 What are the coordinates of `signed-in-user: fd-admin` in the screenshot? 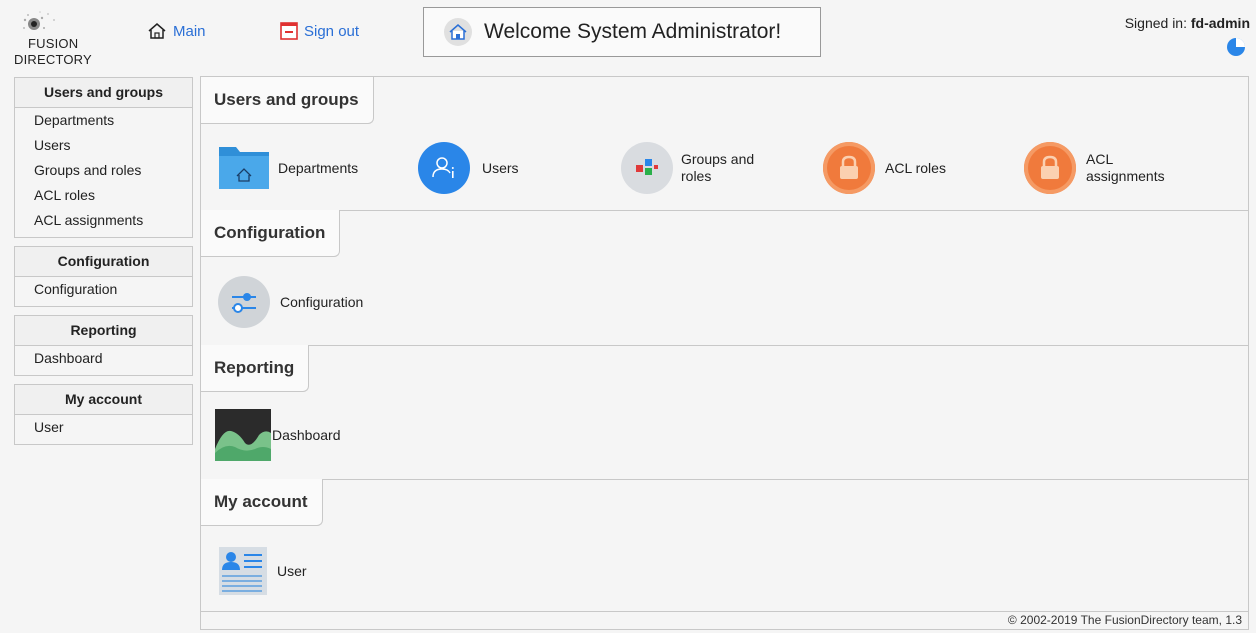 It's located at (1220, 23).